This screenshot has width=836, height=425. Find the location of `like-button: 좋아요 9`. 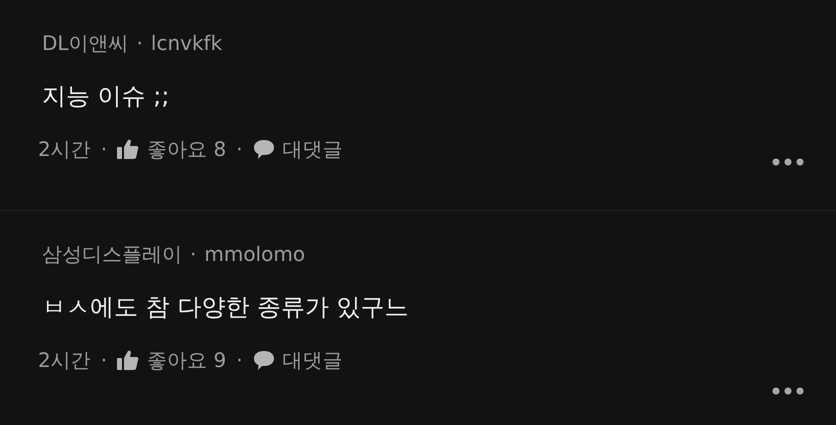

like-button: 좋아요 9 is located at coordinates (171, 360).